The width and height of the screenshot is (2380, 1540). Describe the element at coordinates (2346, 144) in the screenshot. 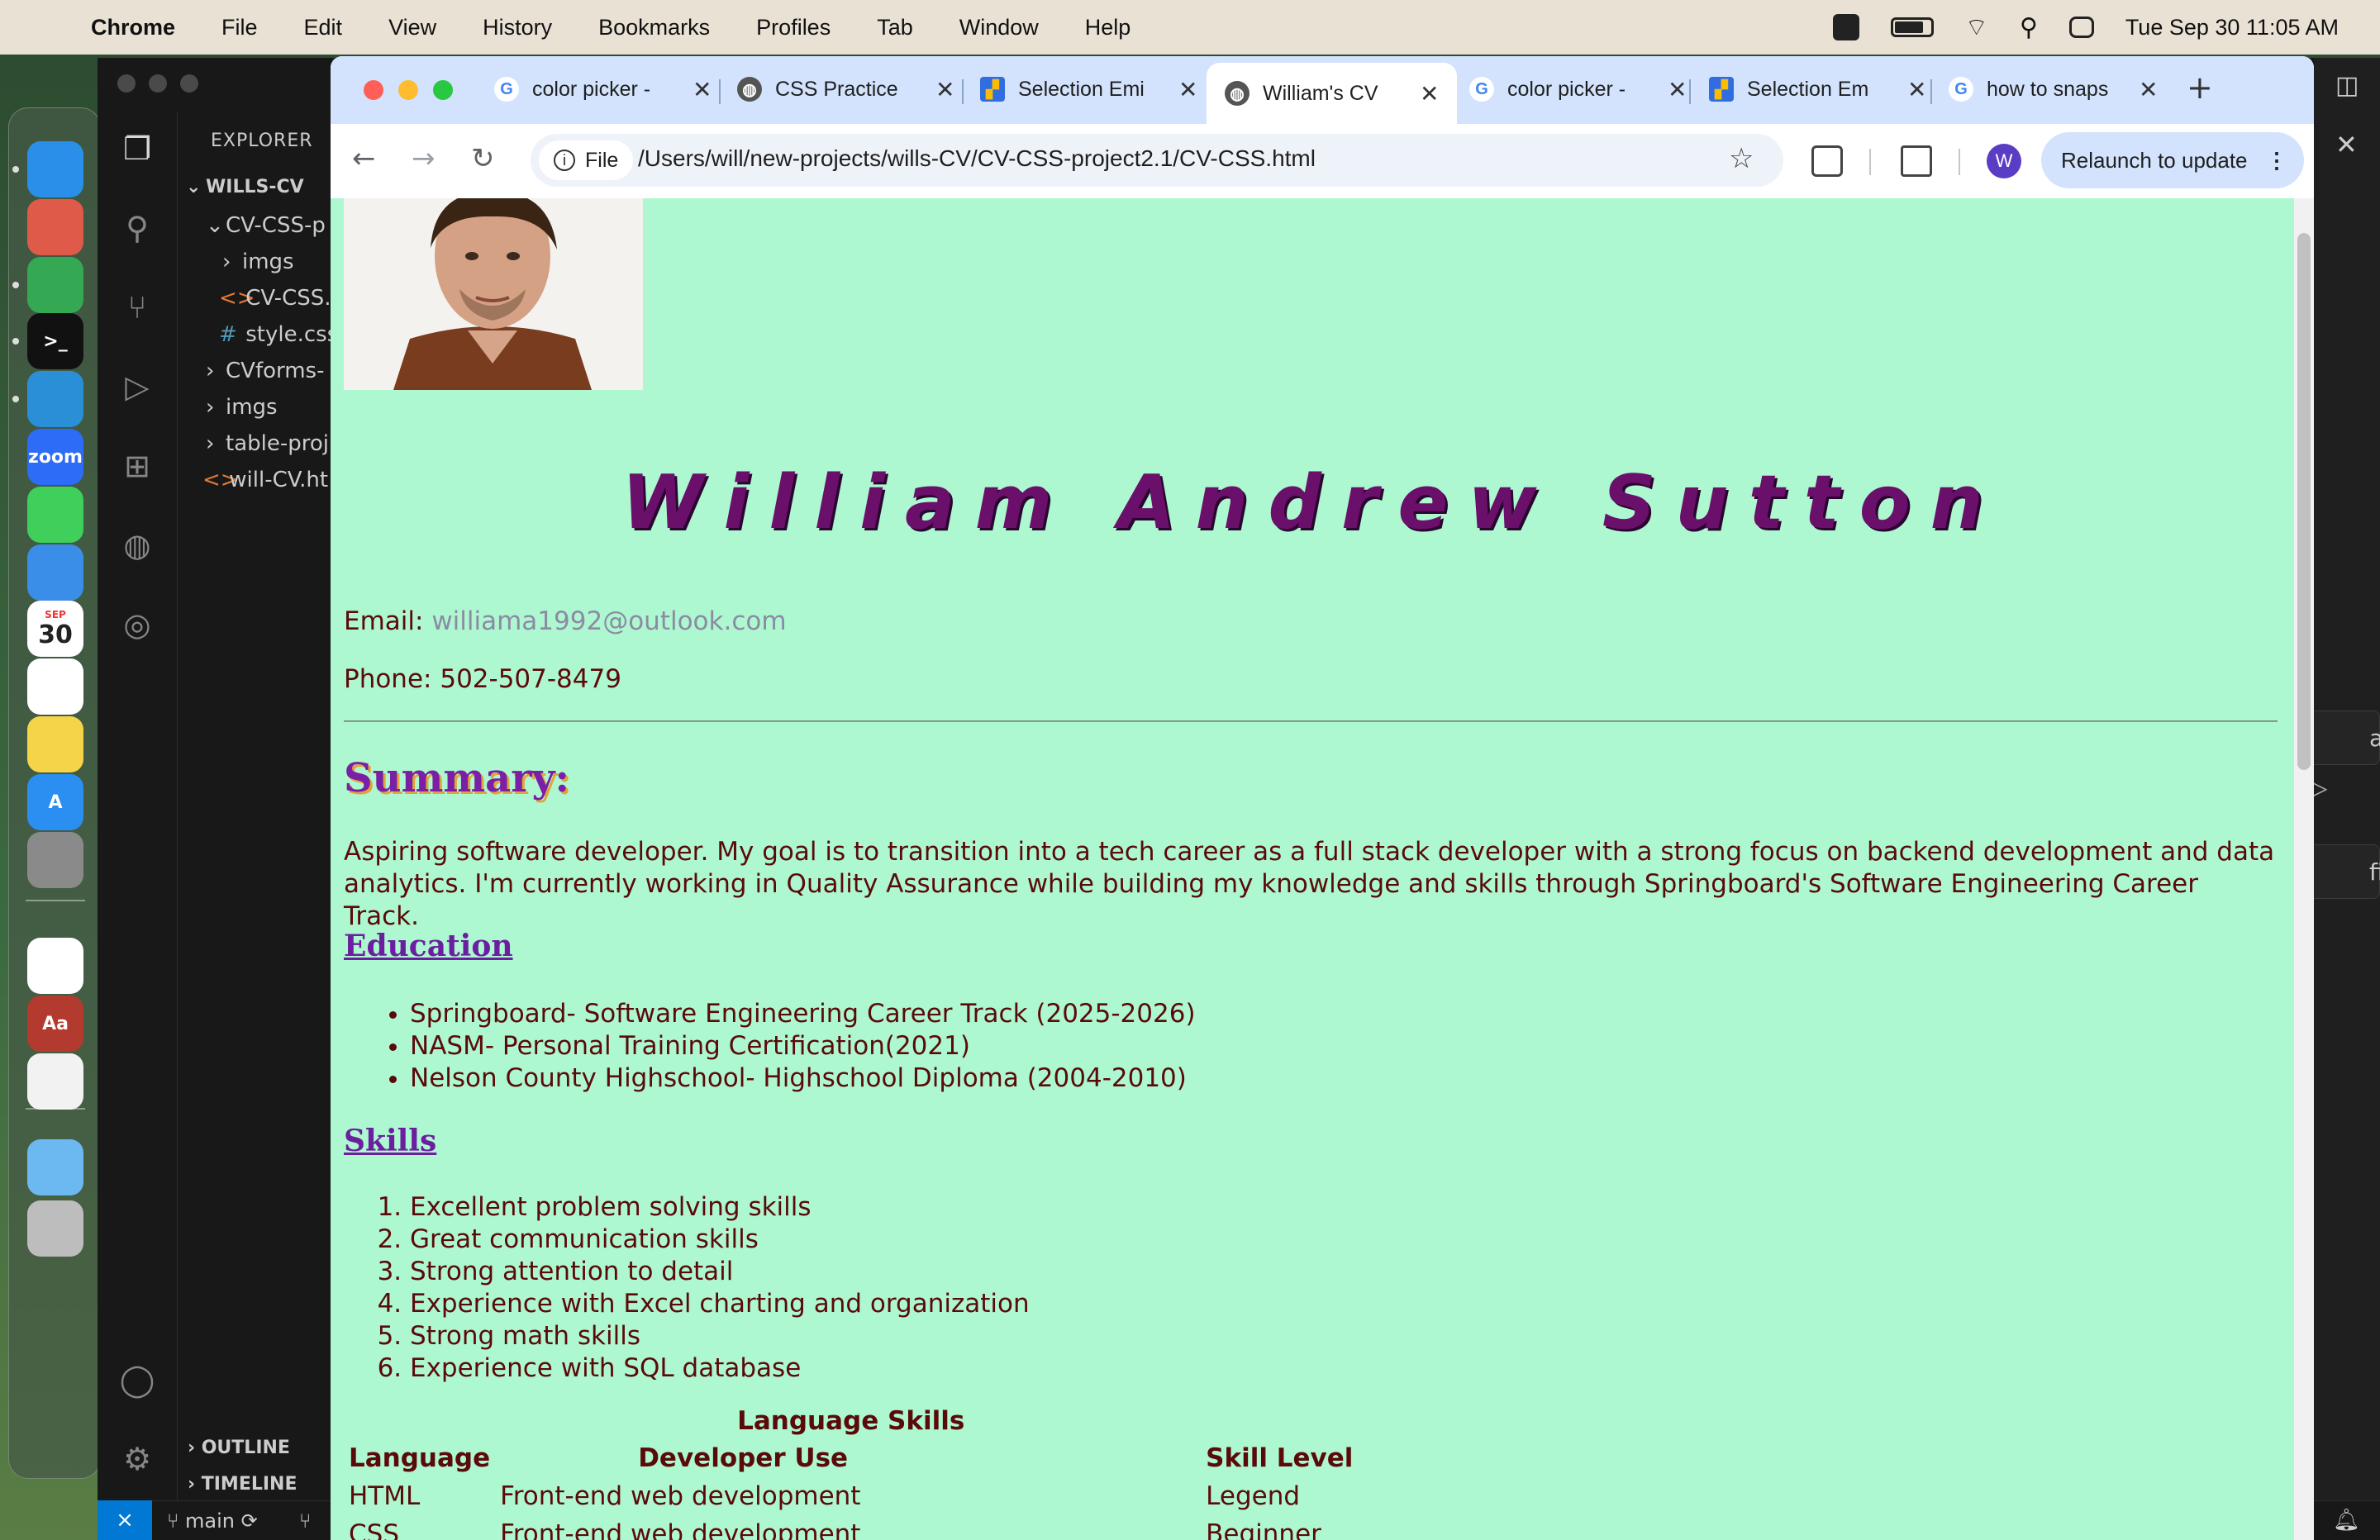

I see `close-icon: ✕` at that location.